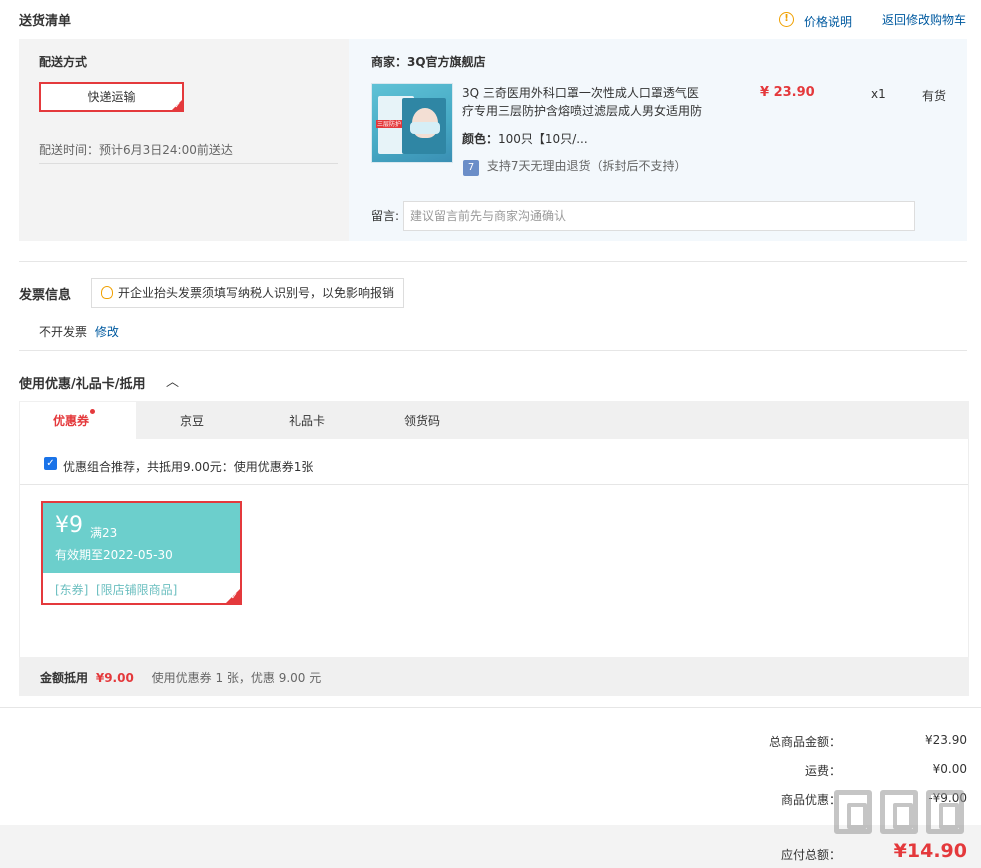  What do you see at coordinates (116, 590) in the screenshot?
I see `coupon-tags: [东券] [限店铺限商品]` at bounding box center [116, 590].